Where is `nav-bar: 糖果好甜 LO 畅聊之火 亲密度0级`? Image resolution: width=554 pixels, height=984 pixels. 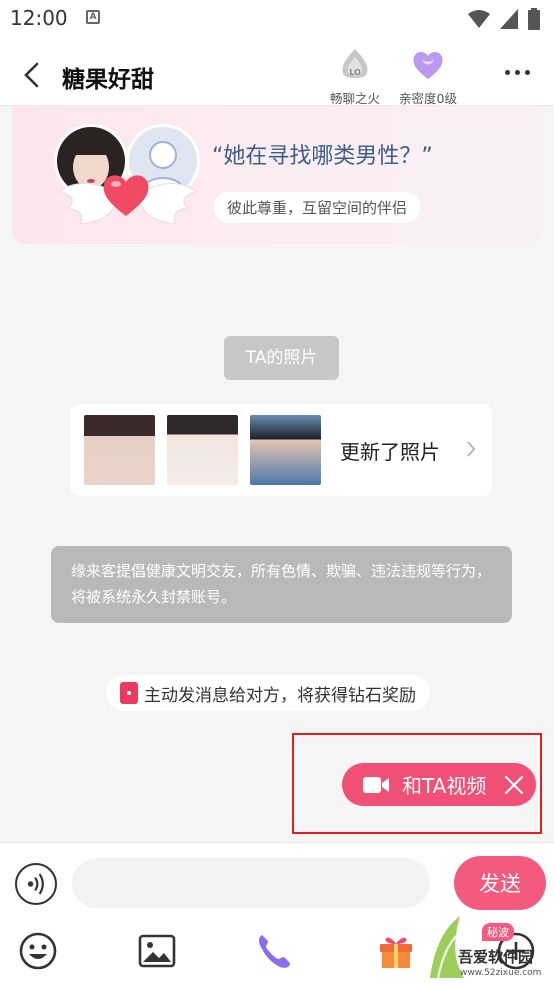 nav-bar: 糖果好甜 LO 畅聊之火 亲密度0级 is located at coordinates (277, 72).